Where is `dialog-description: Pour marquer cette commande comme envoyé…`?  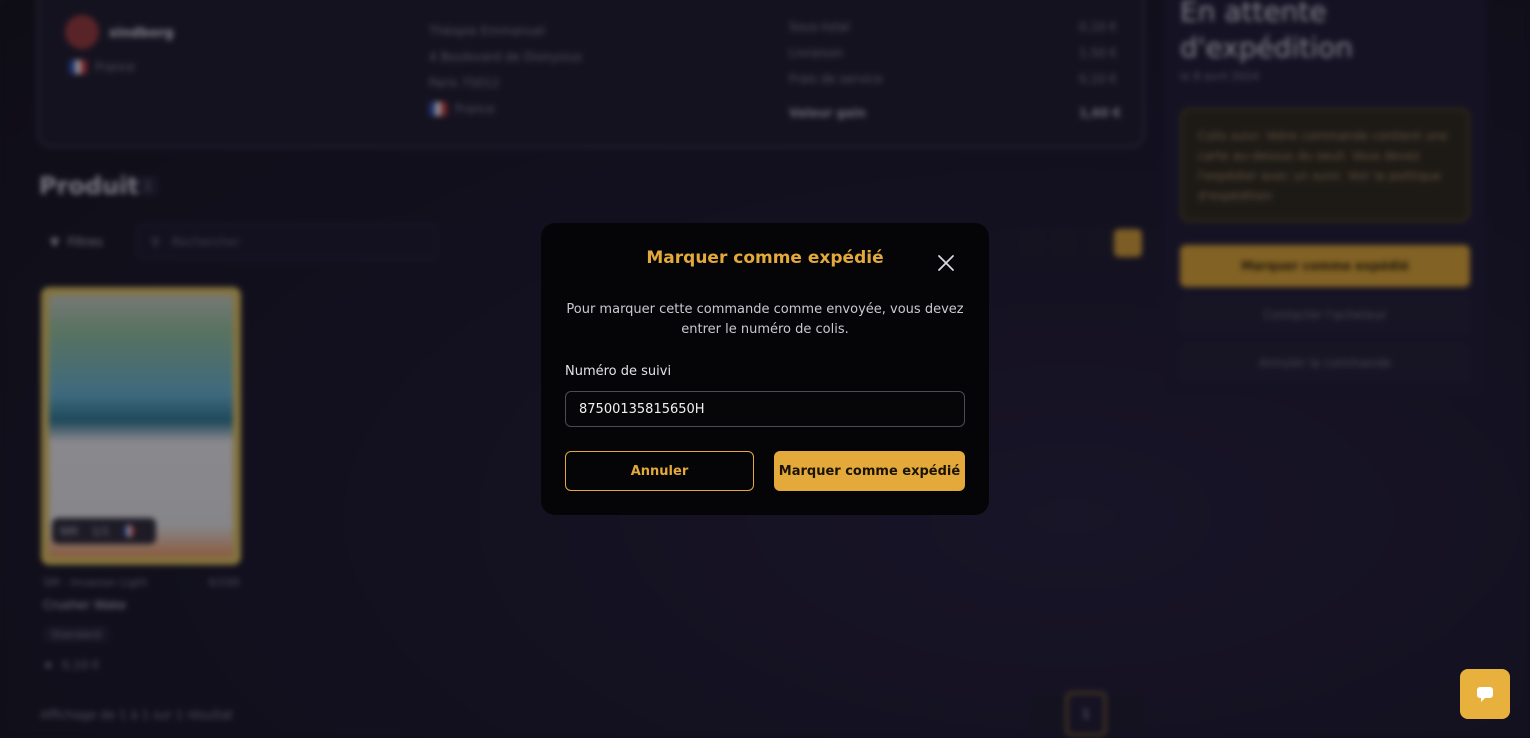 dialog-description: Pour marquer cette commande comme envoyé… is located at coordinates (765, 319).